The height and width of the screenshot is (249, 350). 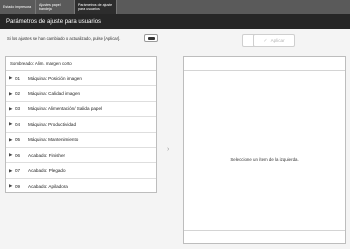 I want to click on item-label: Máquina: Posición imagen, so click(x=55, y=78).